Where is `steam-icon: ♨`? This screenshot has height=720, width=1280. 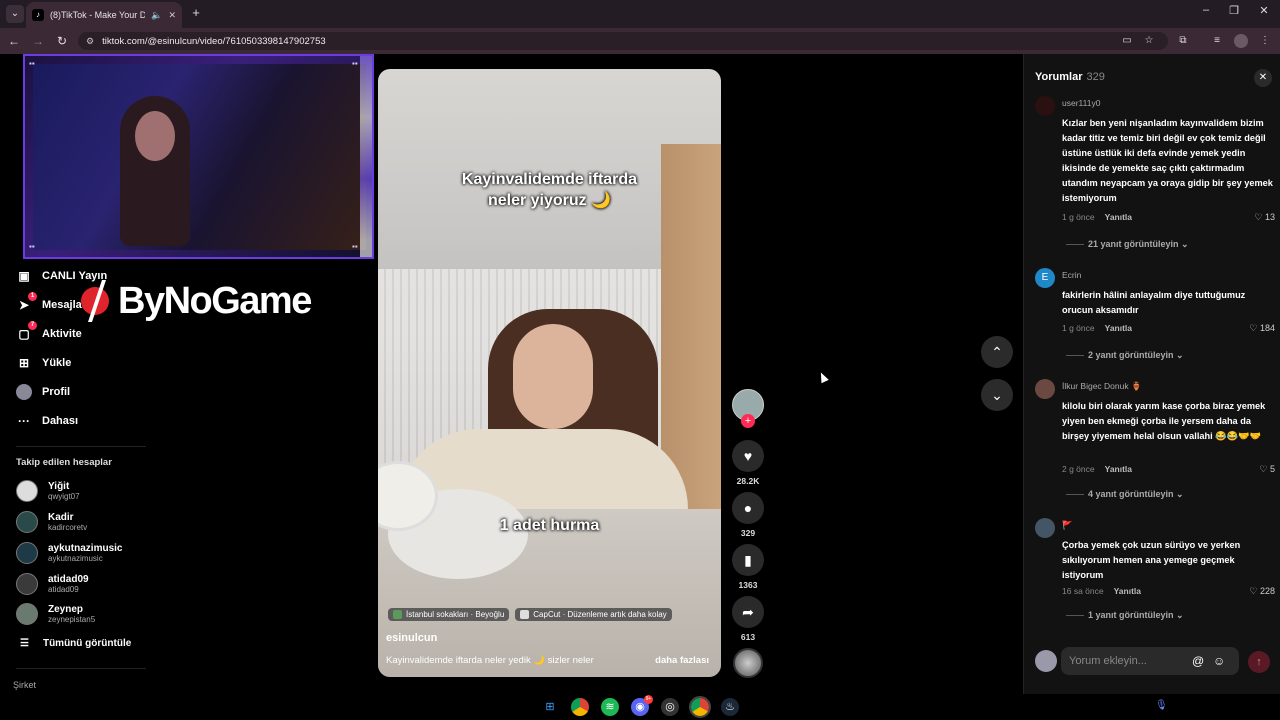 steam-icon: ♨ is located at coordinates (730, 707).